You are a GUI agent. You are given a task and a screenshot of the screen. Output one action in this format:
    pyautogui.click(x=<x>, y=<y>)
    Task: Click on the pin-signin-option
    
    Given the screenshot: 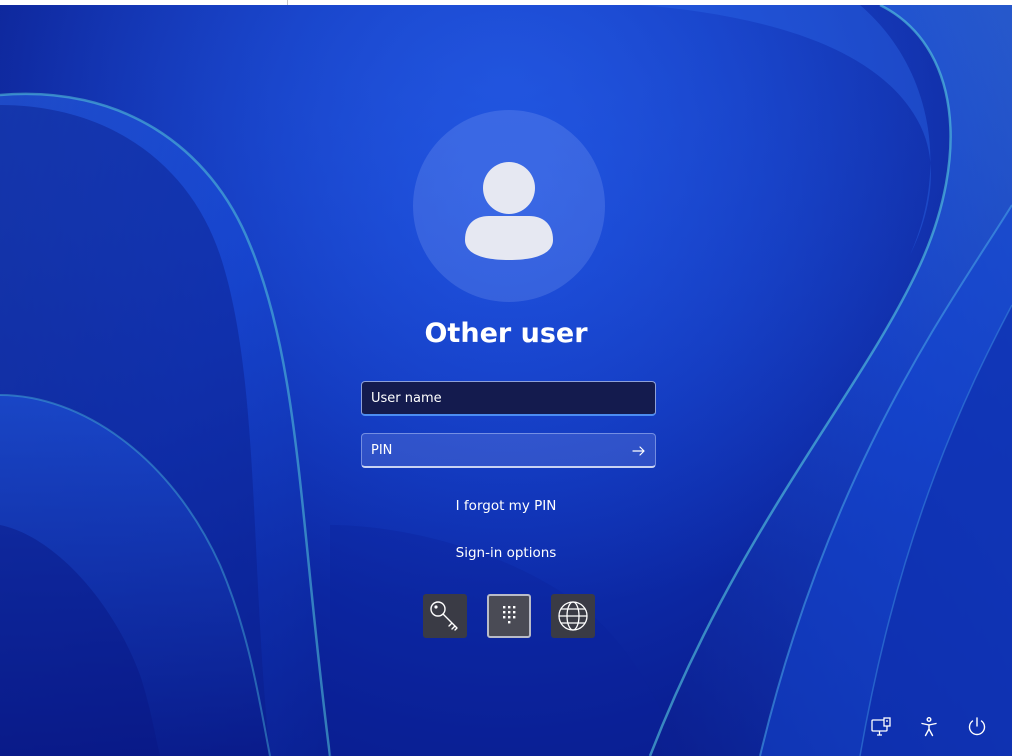 What is the action you would take?
    pyautogui.click(x=509, y=616)
    